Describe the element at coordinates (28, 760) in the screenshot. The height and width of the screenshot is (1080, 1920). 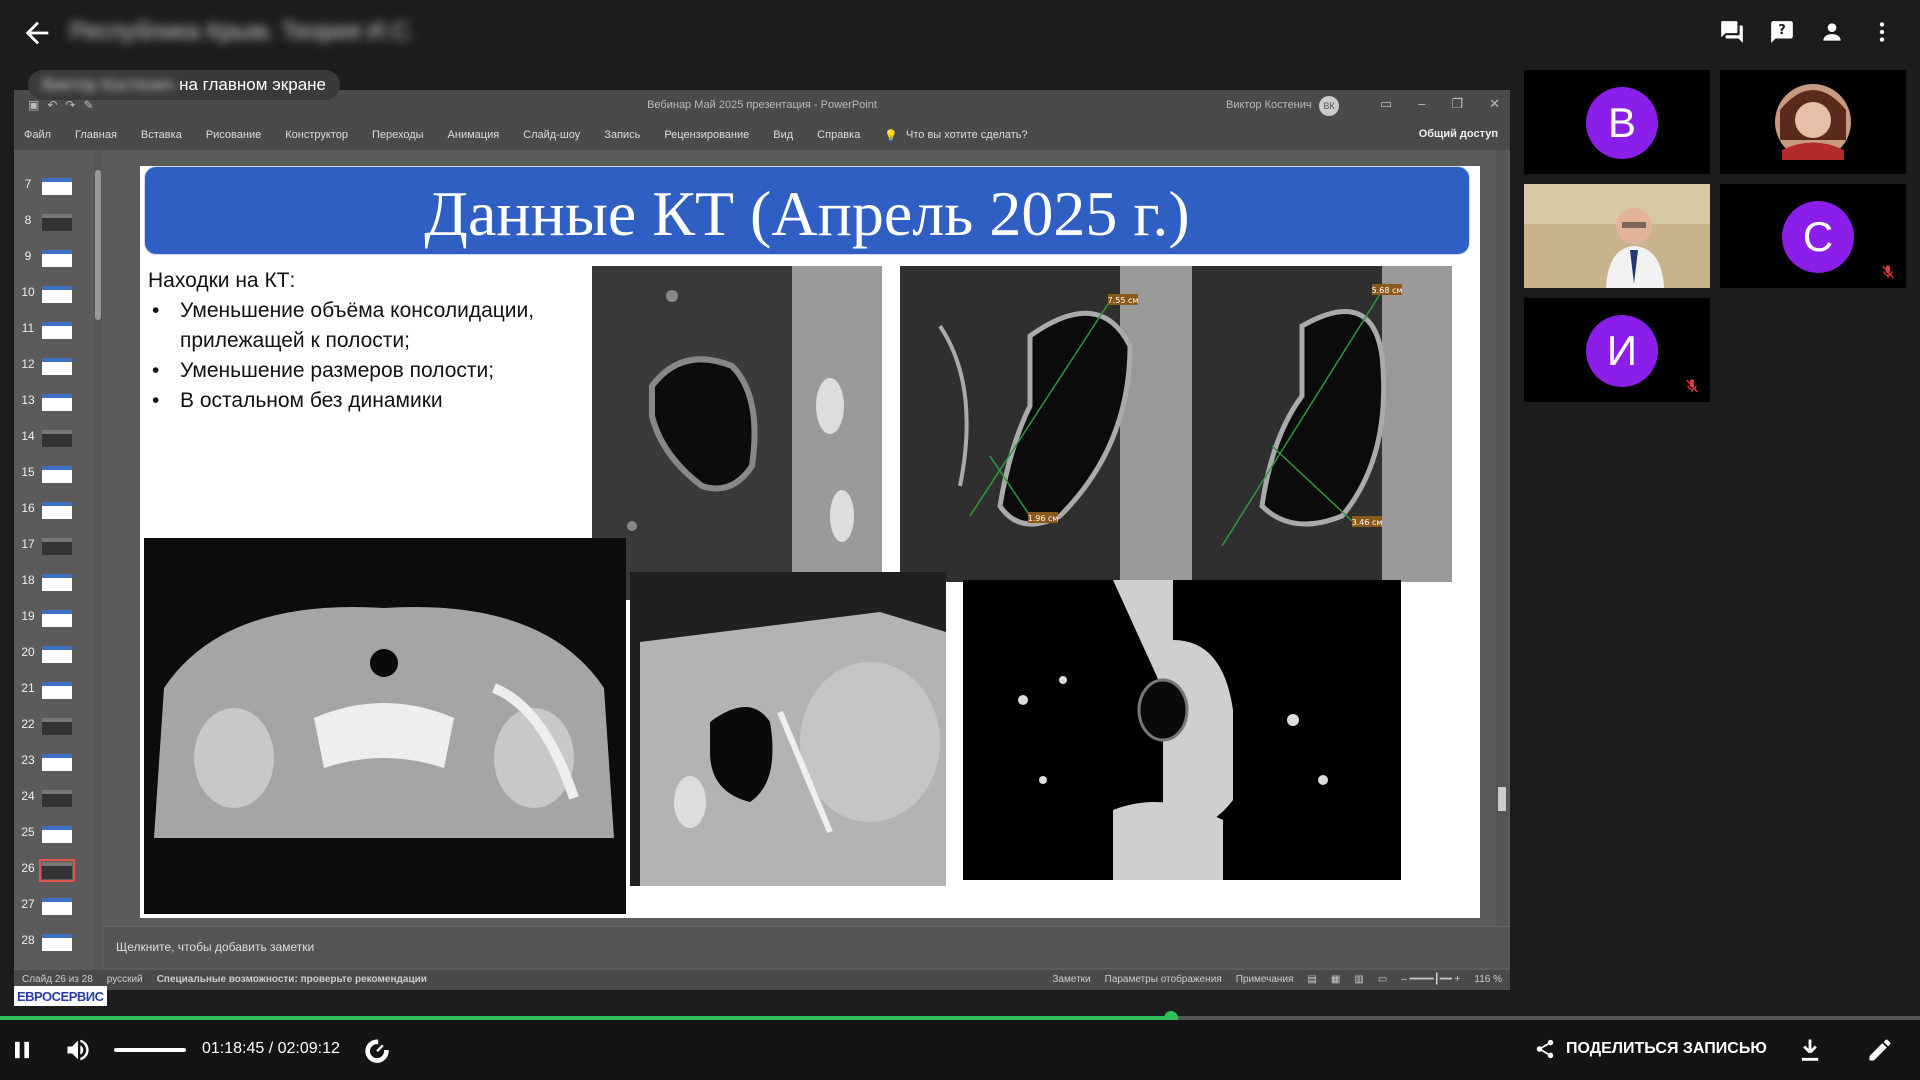
I see `slide-number: 23` at that location.